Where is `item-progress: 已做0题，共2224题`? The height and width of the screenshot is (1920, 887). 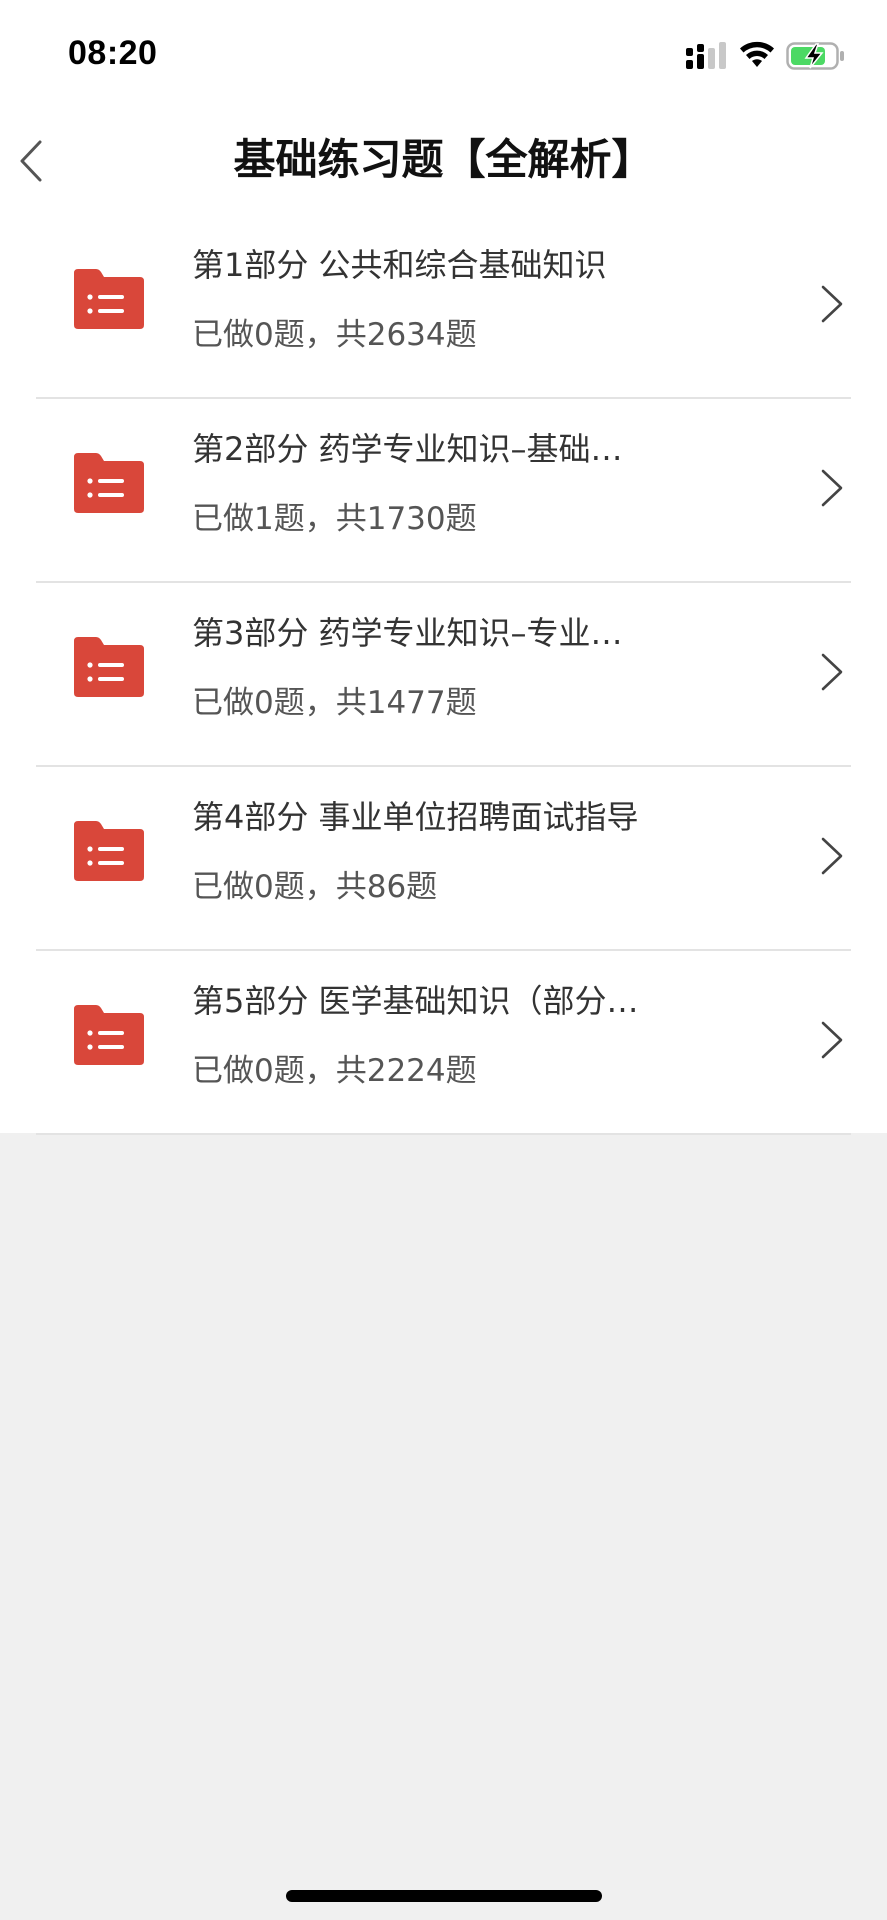
item-progress: 已做0题，共2224题 is located at coordinates (334, 1071).